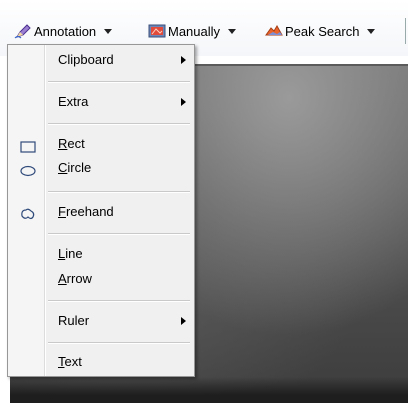 The width and height of the screenshot is (408, 403). Describe the element at coordinates (101, 321) in the screenshot. I see `menu-item-ruler: Ruler` at that location.